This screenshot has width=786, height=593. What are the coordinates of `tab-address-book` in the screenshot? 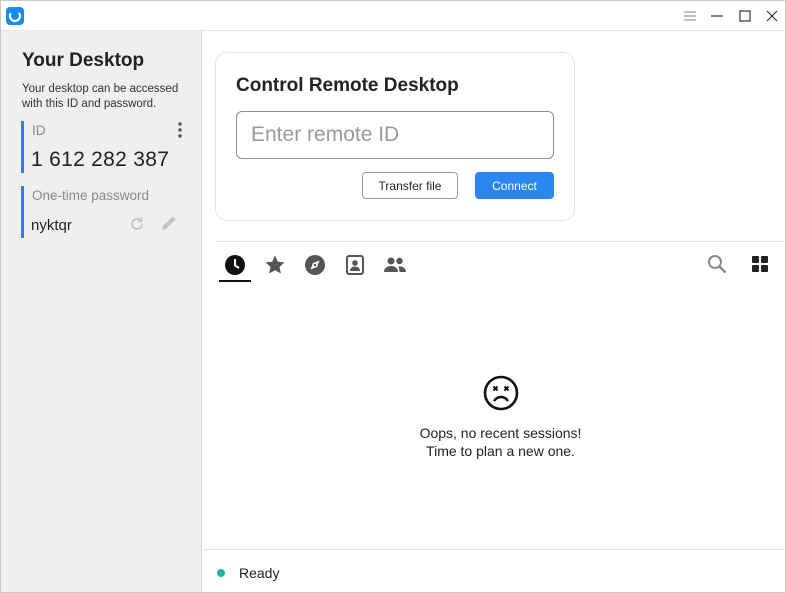 It's located at (355, 267).